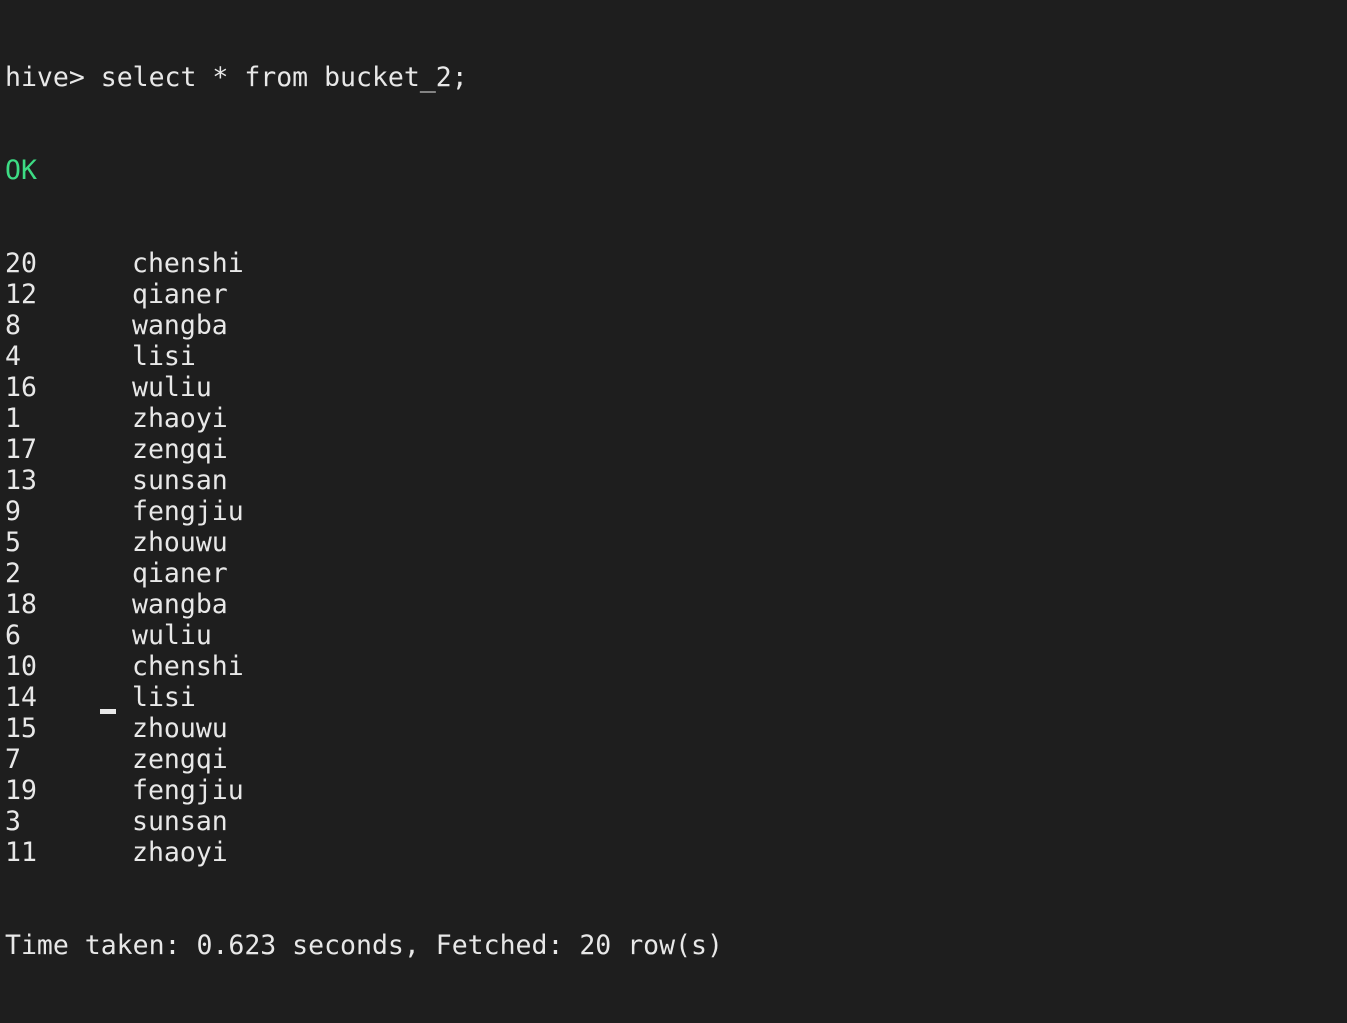 This screenshot has height=1023, width=1347. What do you see at coordinates (676, 356) in the screenshot?
I see `result-row: 4 lisi` at bounding box center [676, 356].